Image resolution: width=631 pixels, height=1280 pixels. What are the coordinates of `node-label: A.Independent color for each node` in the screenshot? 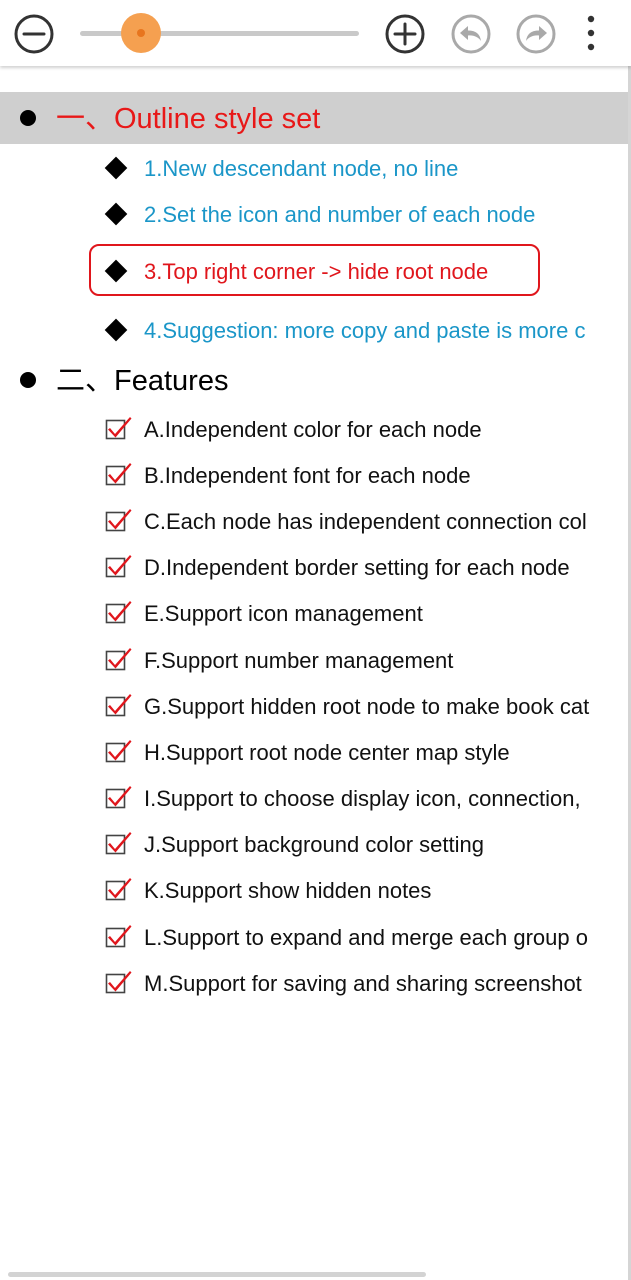 It's located at (313, 429).